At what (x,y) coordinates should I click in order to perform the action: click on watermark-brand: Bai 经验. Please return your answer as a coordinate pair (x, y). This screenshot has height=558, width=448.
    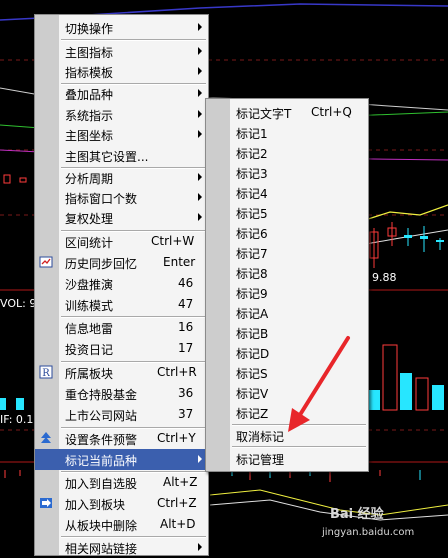
    Looking at the image, I should click on (357, 514).